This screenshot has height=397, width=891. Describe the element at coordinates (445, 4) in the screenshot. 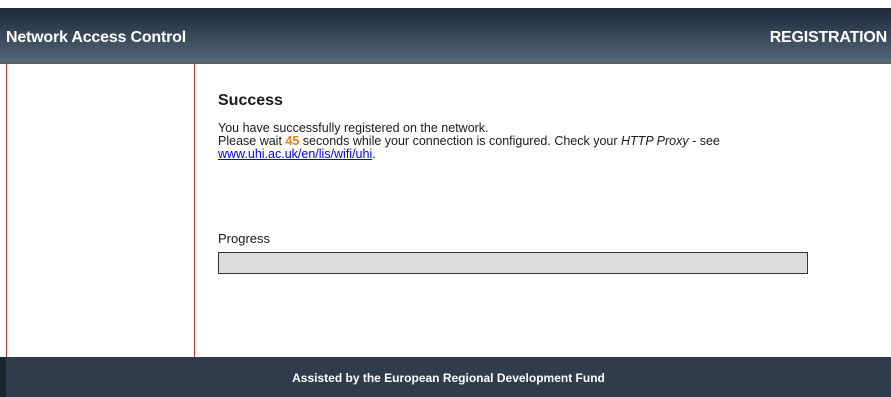

I see `top-strip` at that location.